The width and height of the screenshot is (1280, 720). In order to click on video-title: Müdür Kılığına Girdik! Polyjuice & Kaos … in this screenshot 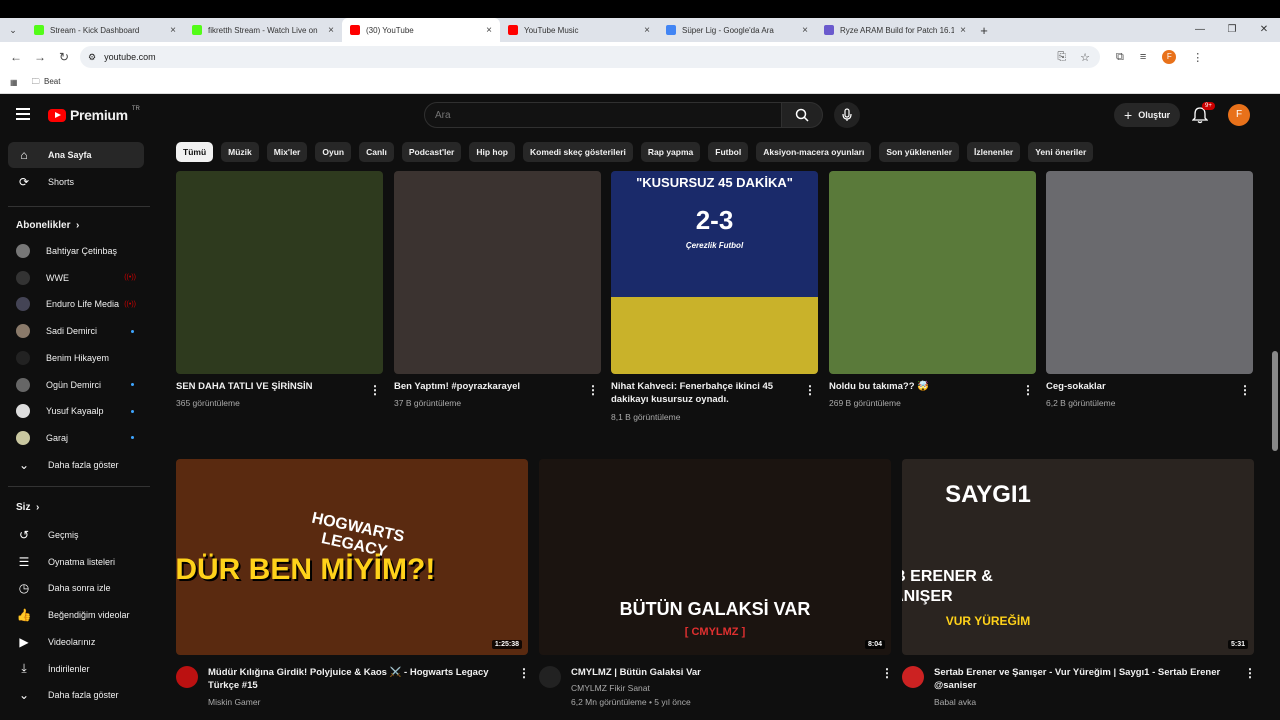, I will do `click(358, 679)`.